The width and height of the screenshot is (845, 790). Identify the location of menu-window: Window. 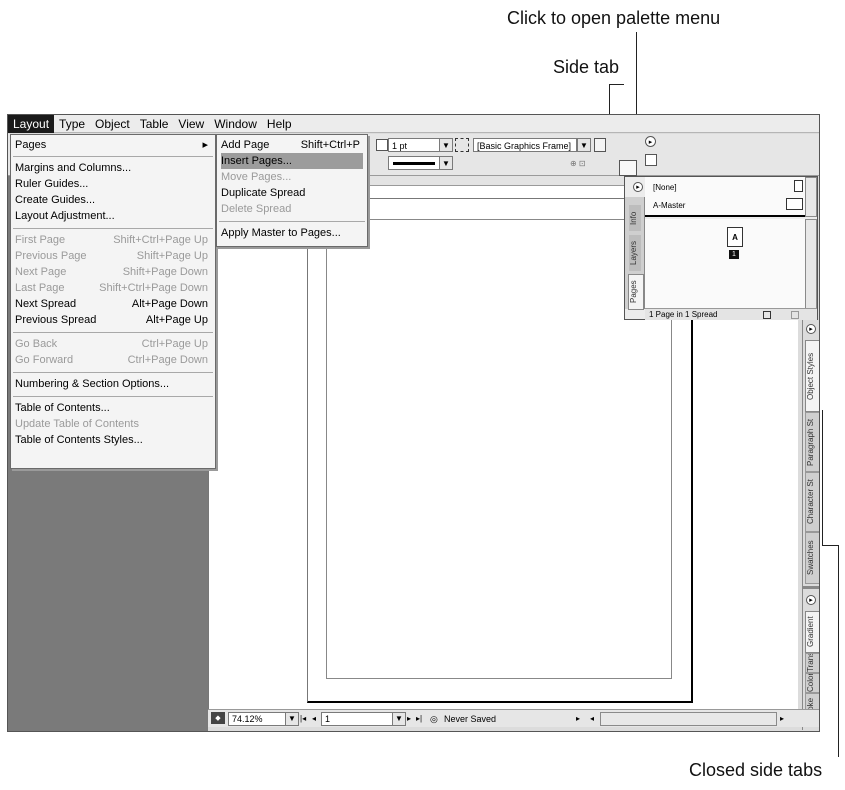
(235, 124).